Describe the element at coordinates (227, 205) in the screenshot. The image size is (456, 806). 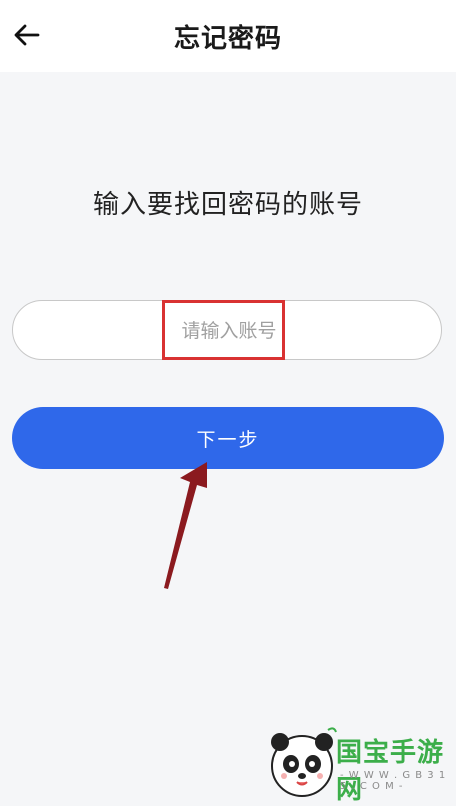
I see `prompt-text: 输入要找回密码的账号` at that location.